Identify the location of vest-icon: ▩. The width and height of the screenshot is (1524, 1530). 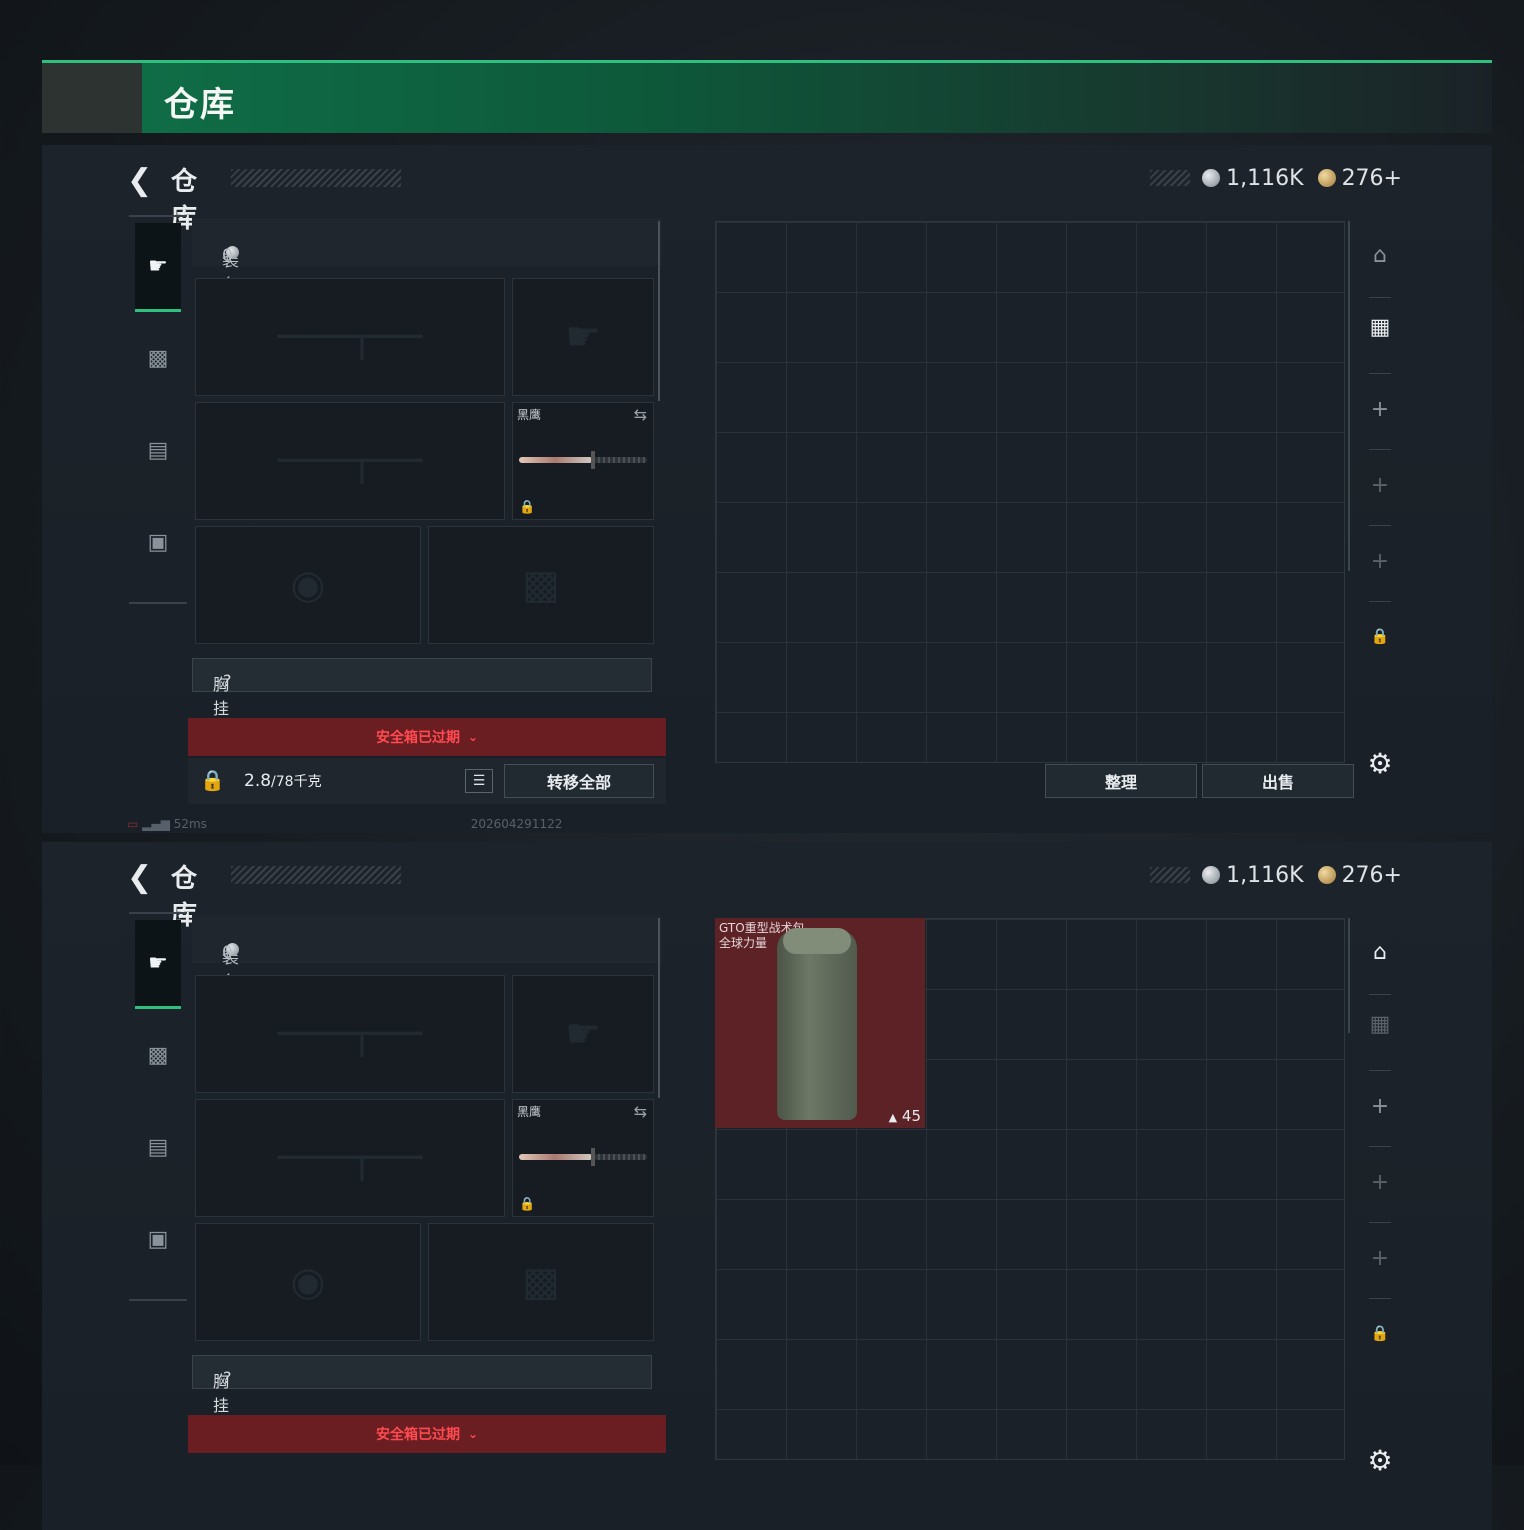
(158, 358).